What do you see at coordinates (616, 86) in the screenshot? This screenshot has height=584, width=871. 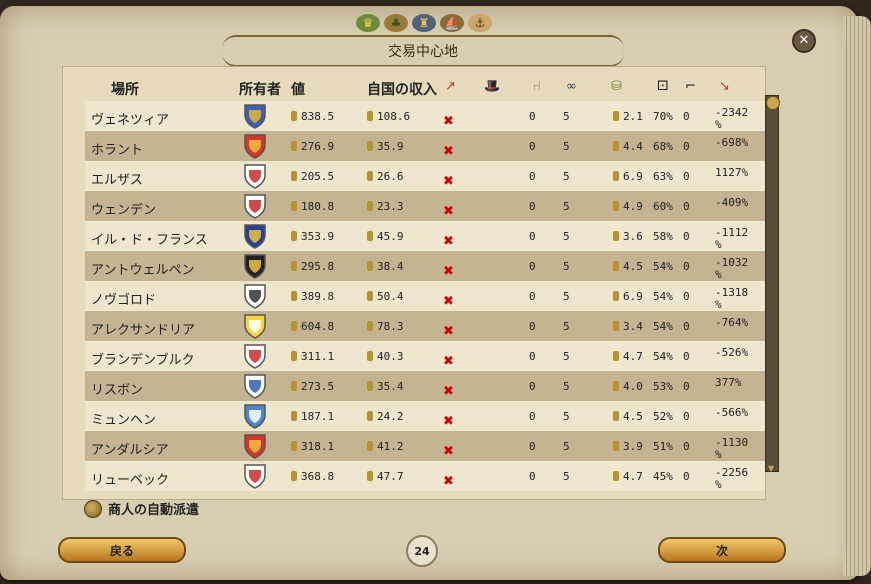 I see `bag-icon: ⛁` at bounding box center [616, 86].